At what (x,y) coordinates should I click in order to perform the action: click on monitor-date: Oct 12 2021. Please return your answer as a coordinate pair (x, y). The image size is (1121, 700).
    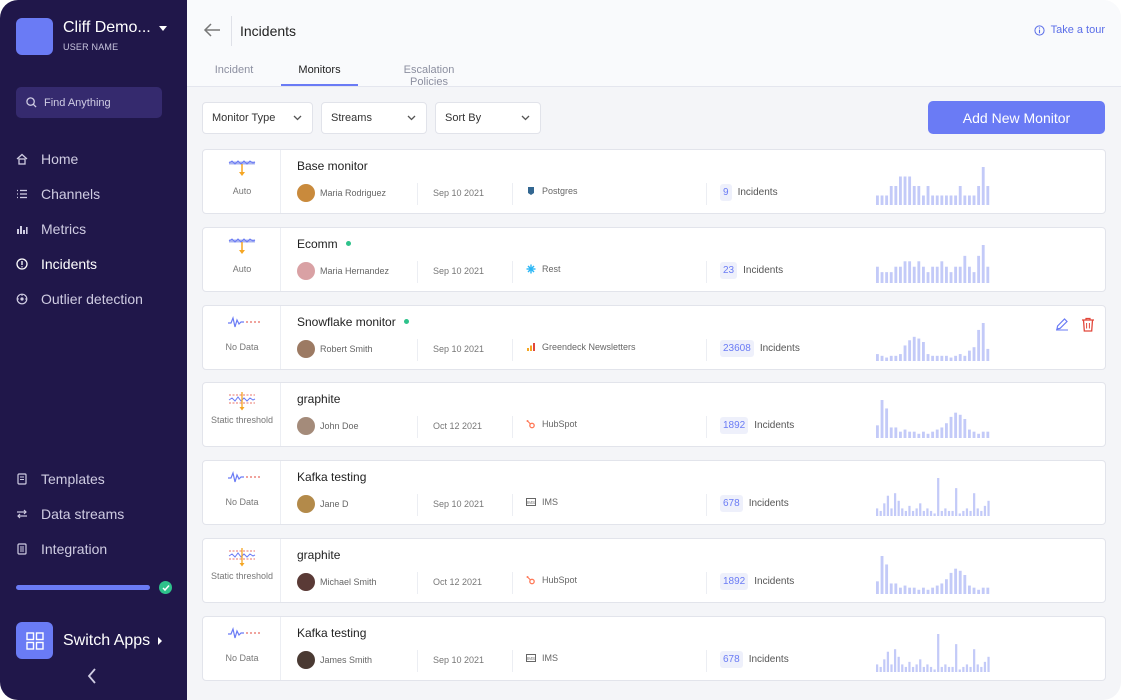
    Looking at the image, I should click on (458, 426).